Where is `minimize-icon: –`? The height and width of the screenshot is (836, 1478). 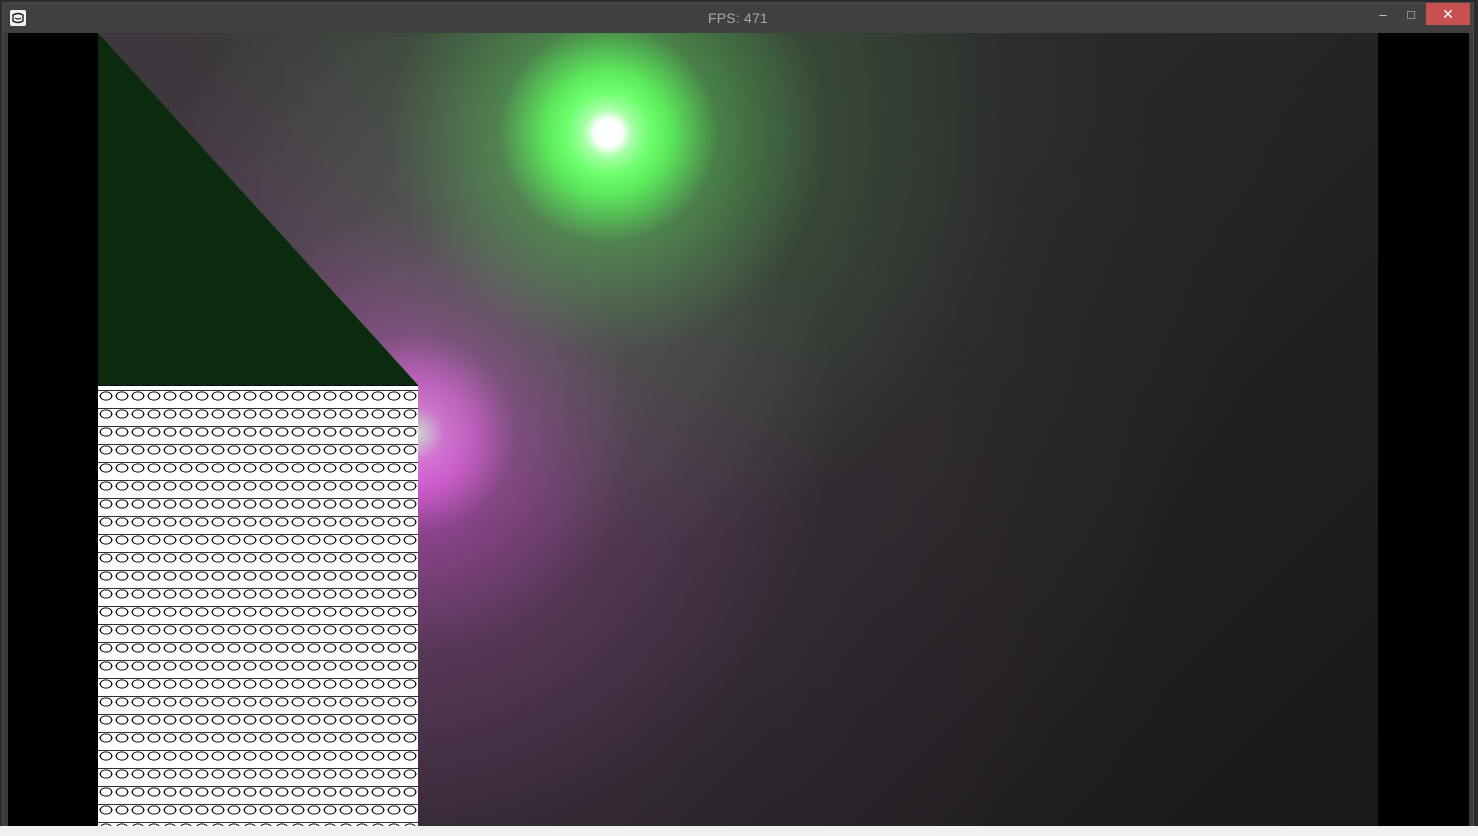
minimize-icon: – is located at coordinates (1383, 14).